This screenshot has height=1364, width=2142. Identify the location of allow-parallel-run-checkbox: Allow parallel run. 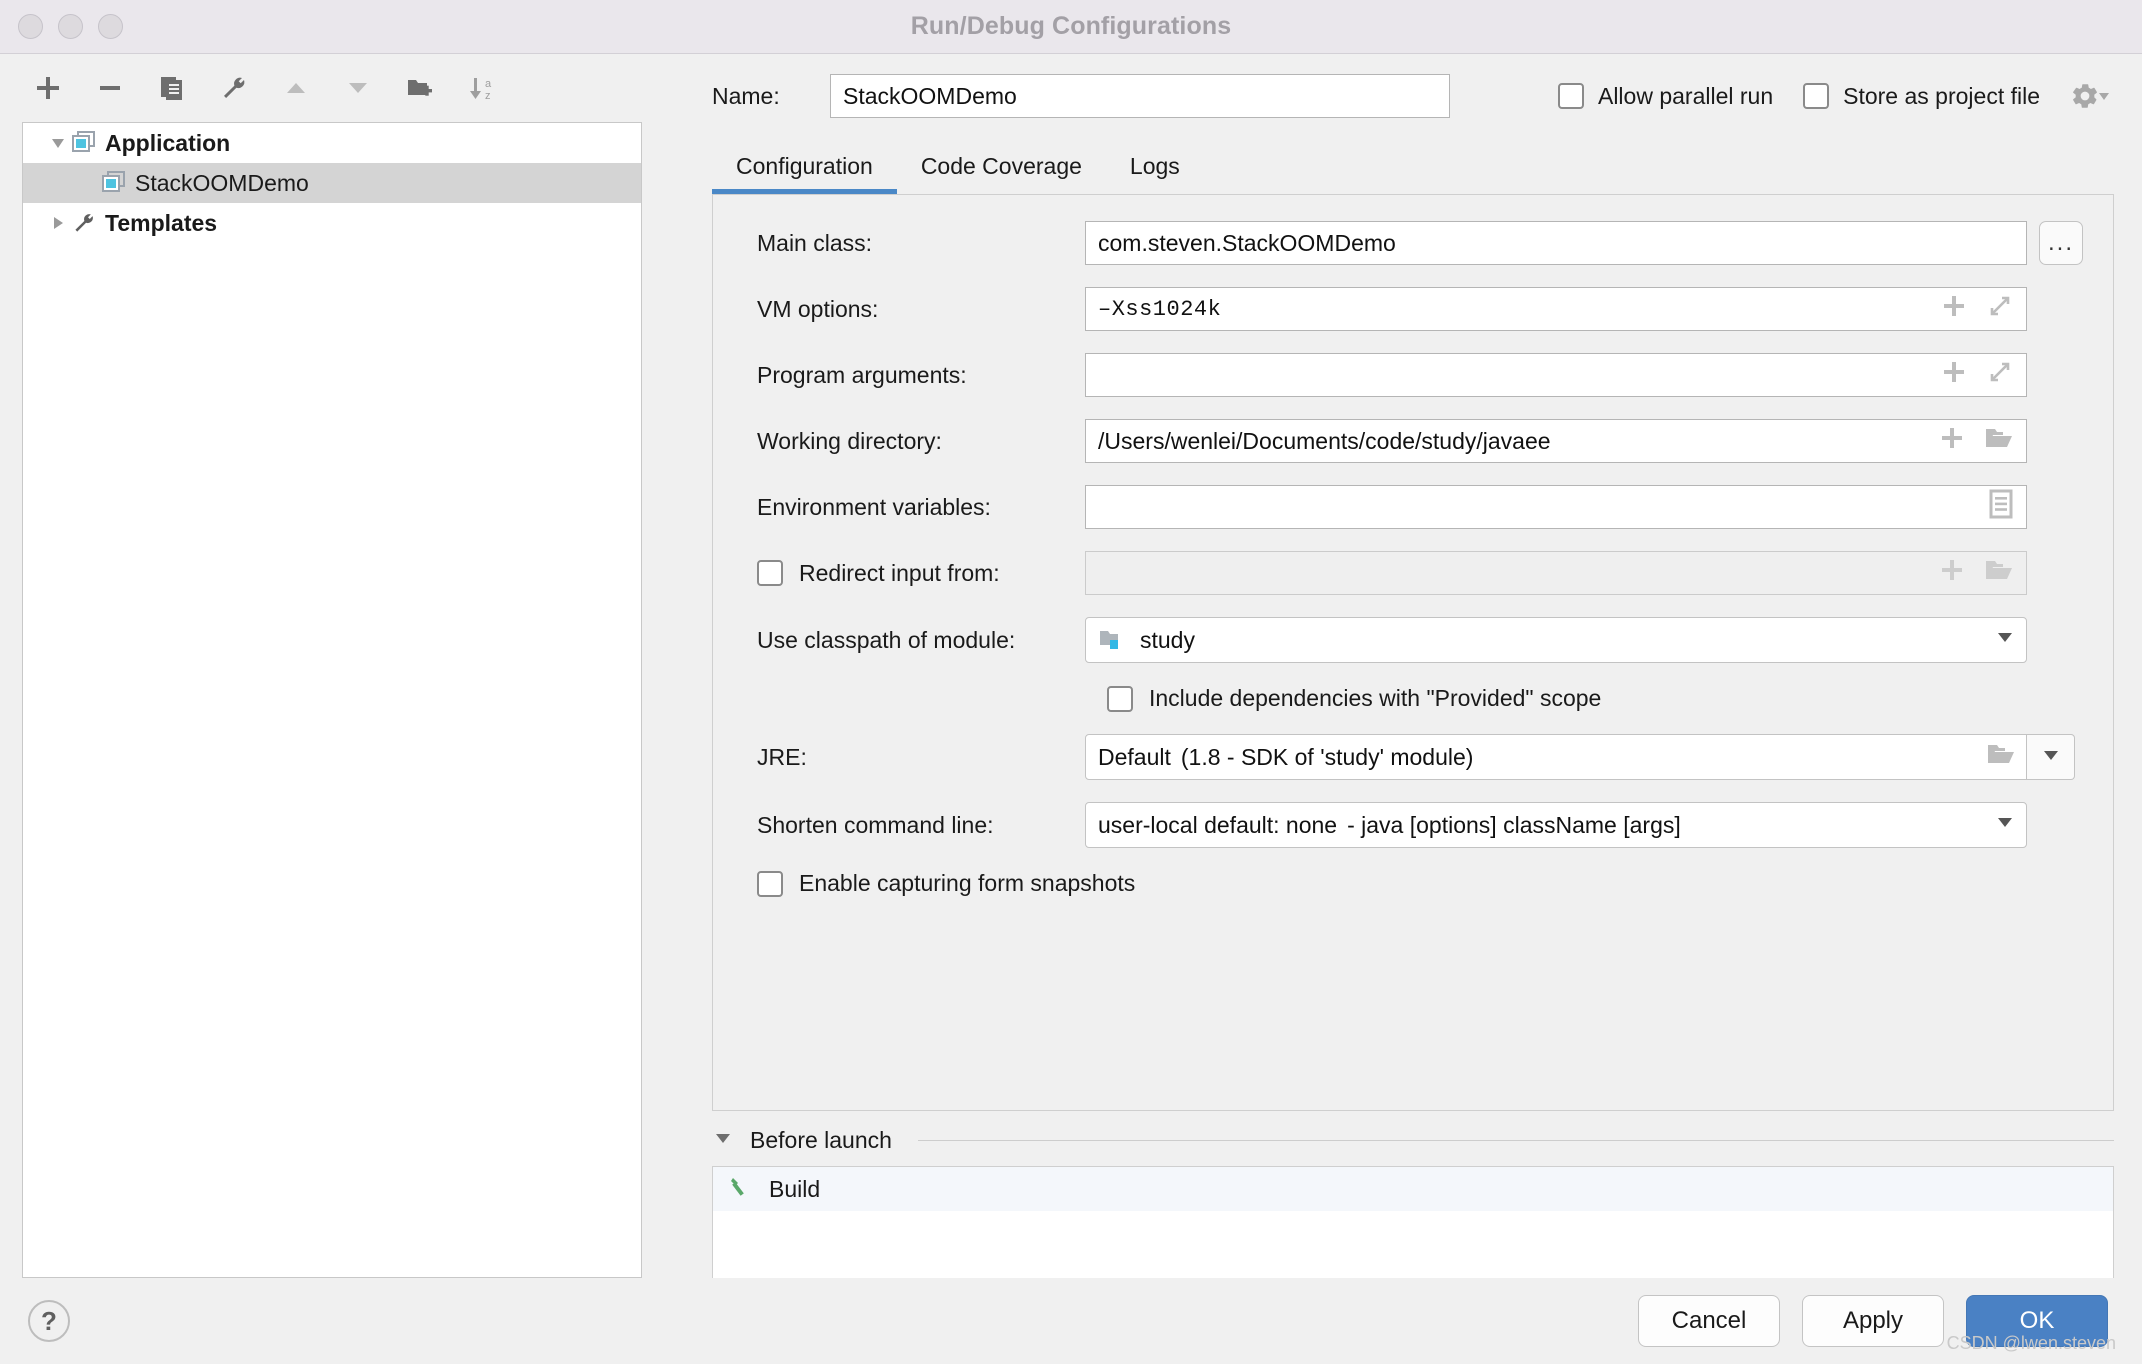
(1665, 96).